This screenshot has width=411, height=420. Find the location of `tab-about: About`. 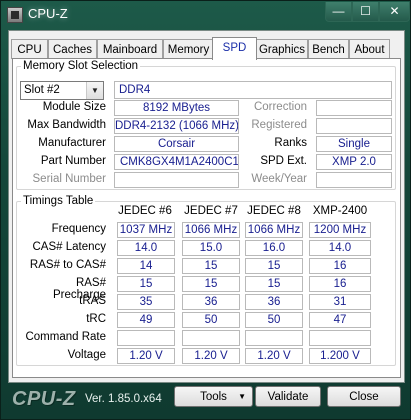

tab-about: About is located at coordinates (369, 49).